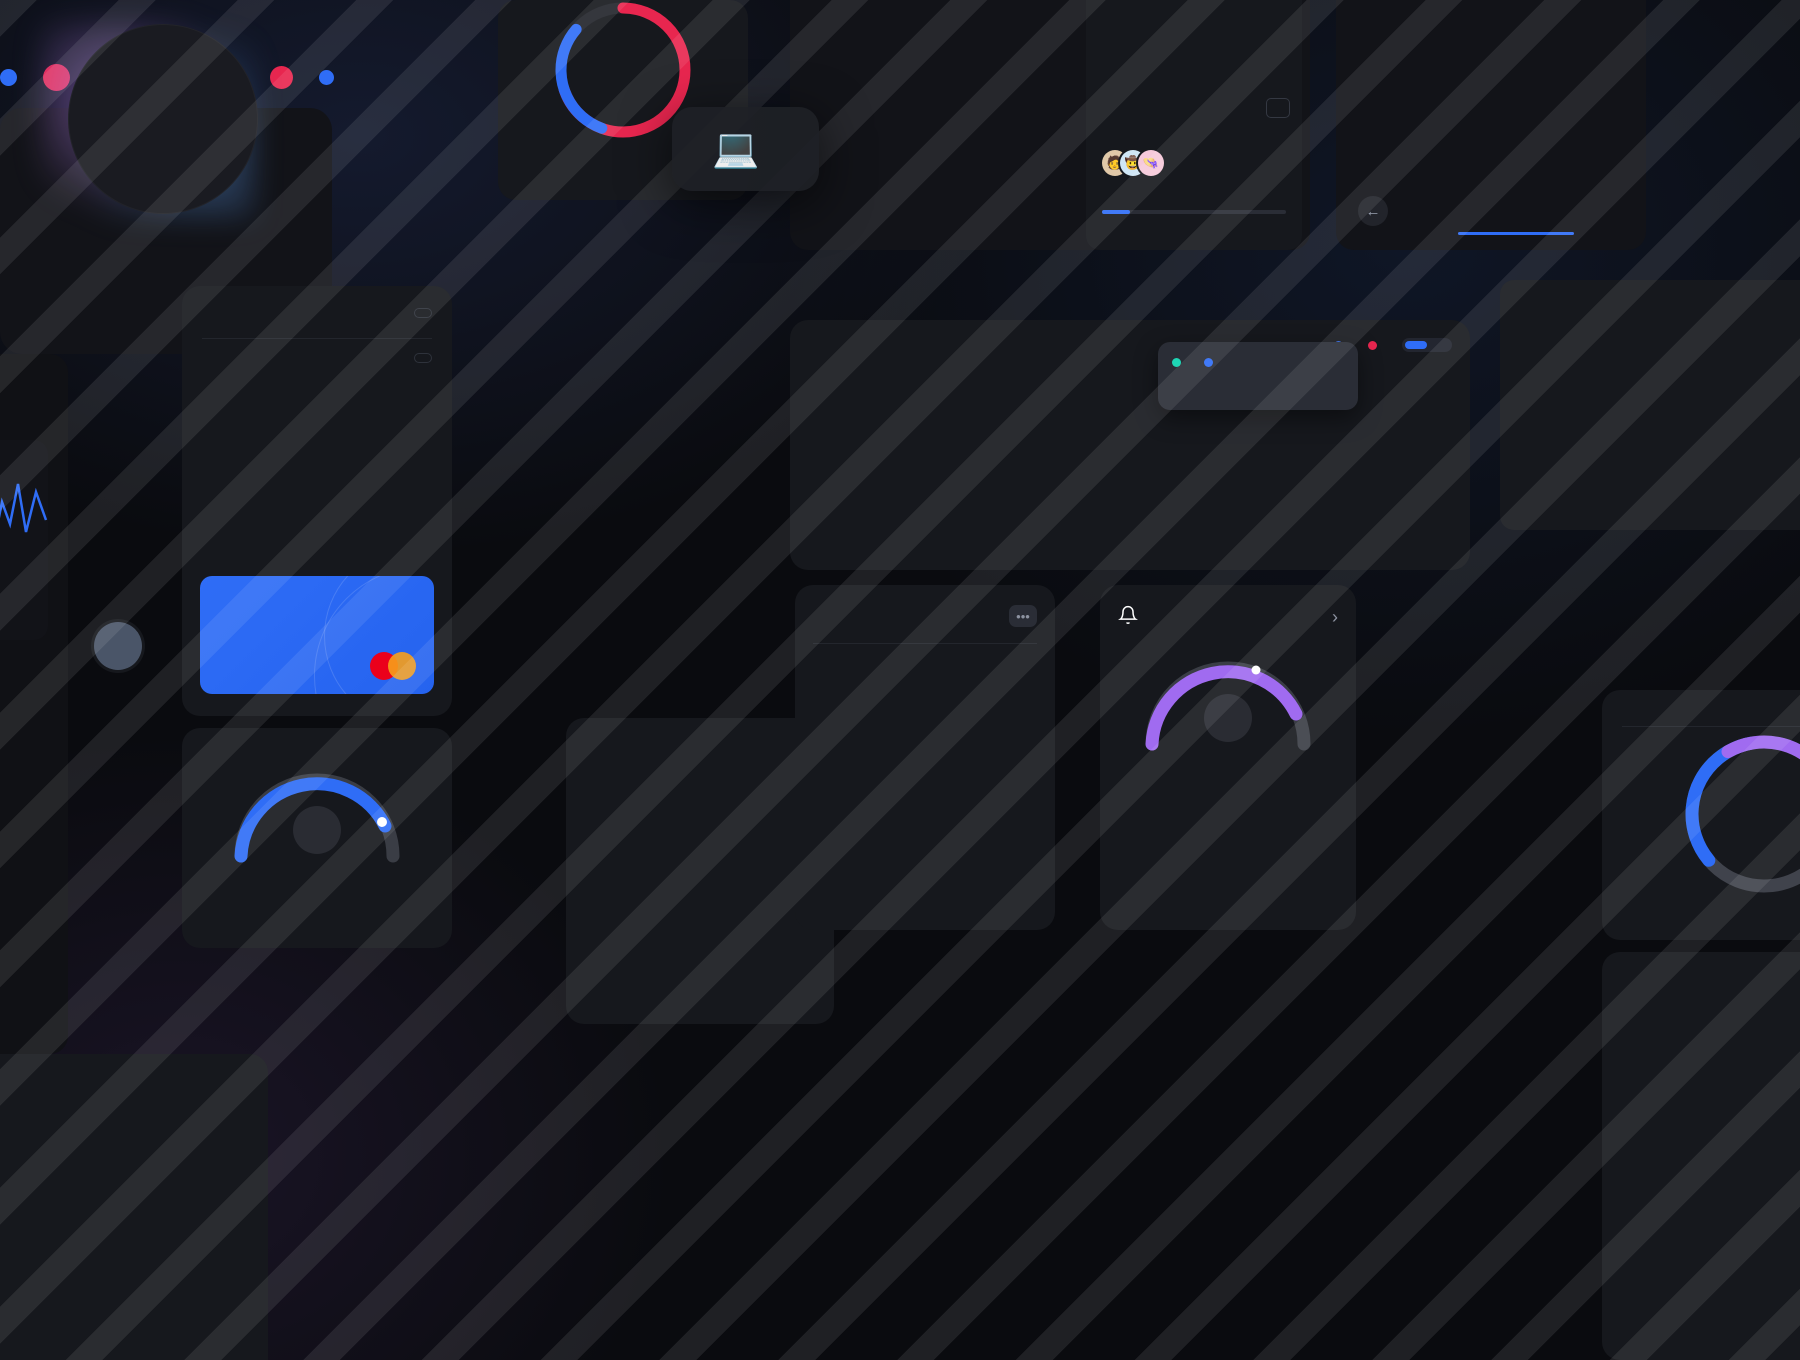  Describe the element at coordinates (260, 6) in the screenshot. I see `top-search-placeholder` at that location.